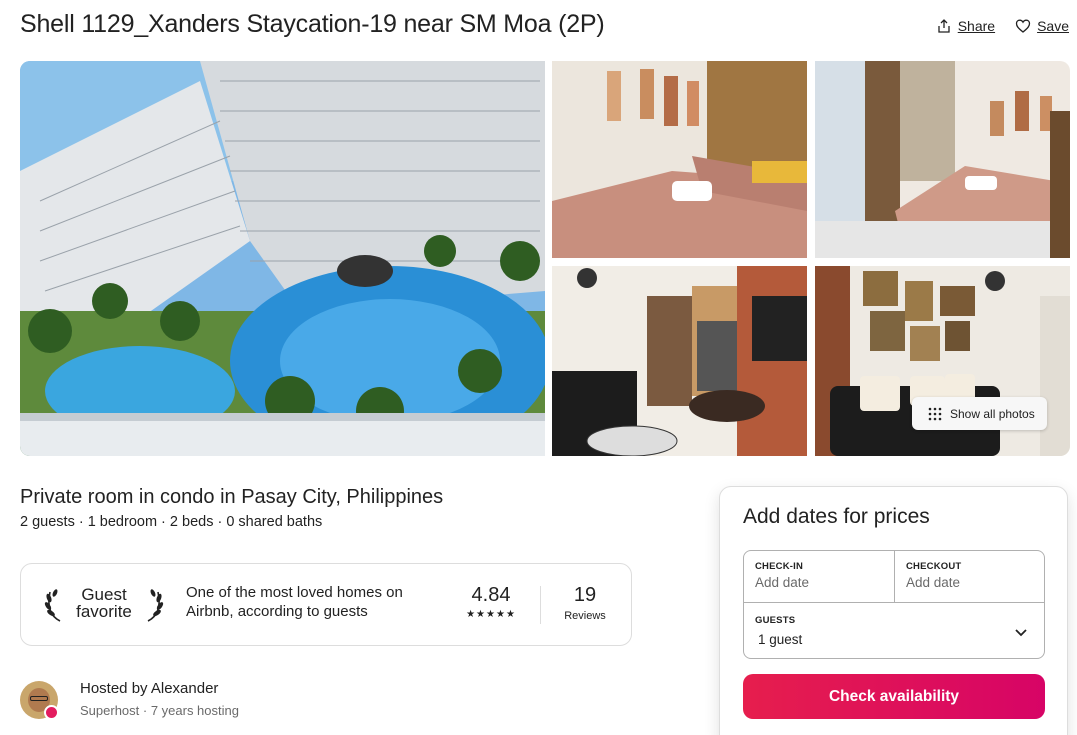 Image resolution: width=1077 pixels, height=735 pixels. What do you see at coordinates (944, 26) in the screenshot?
I see `share-icon` at bounding box center [944, 26].